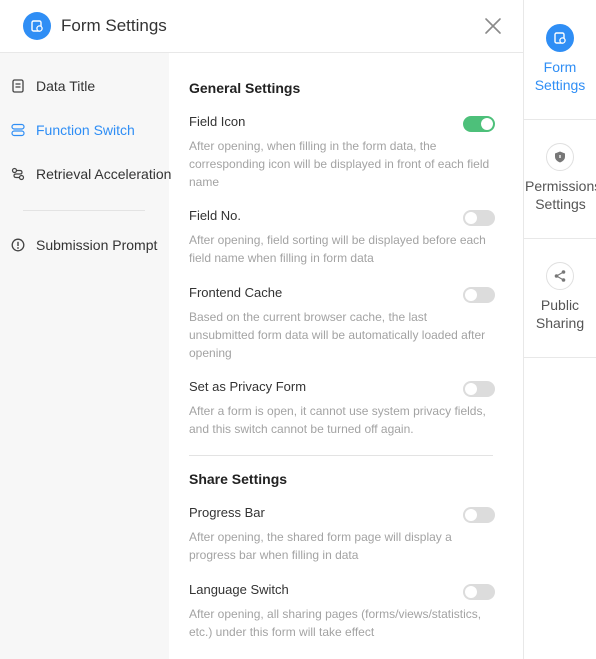  I want to click on sidebar-item-function-switch: Function Switch, so click(84, 130).